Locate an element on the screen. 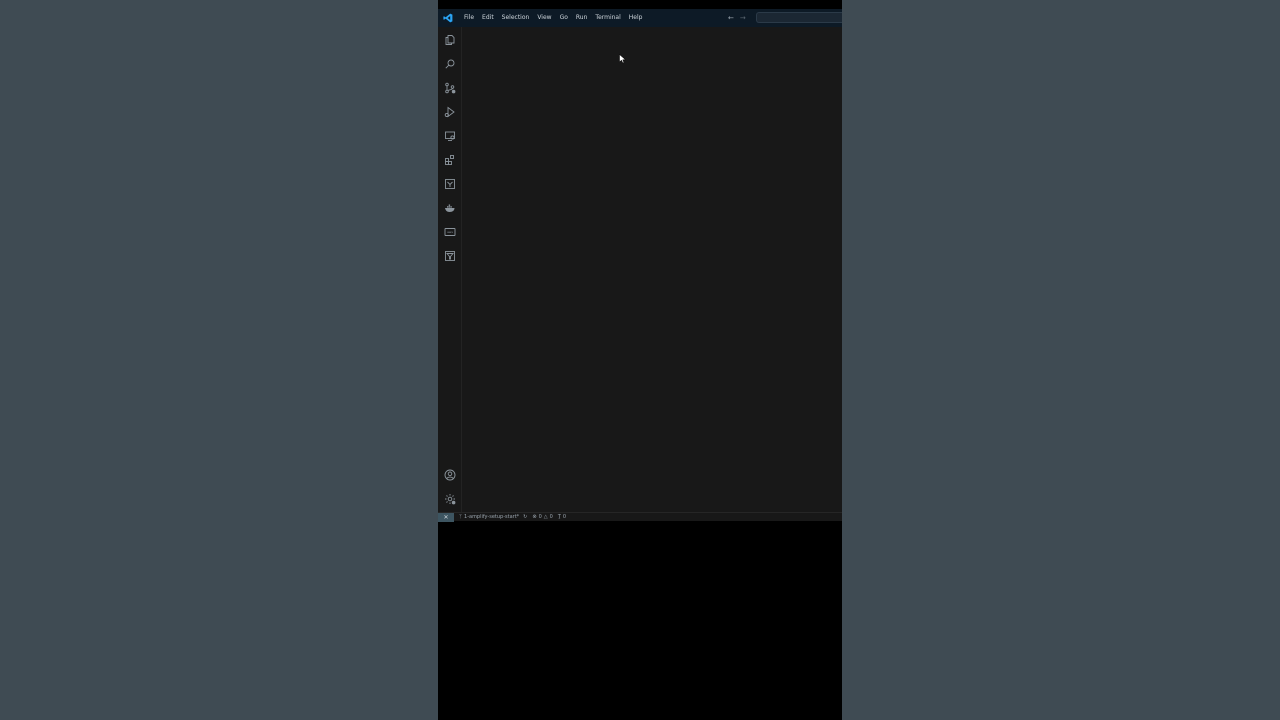 The height and width of the screenshot is (720, 1280). source-control-icon is located at coordinates (450, 88).